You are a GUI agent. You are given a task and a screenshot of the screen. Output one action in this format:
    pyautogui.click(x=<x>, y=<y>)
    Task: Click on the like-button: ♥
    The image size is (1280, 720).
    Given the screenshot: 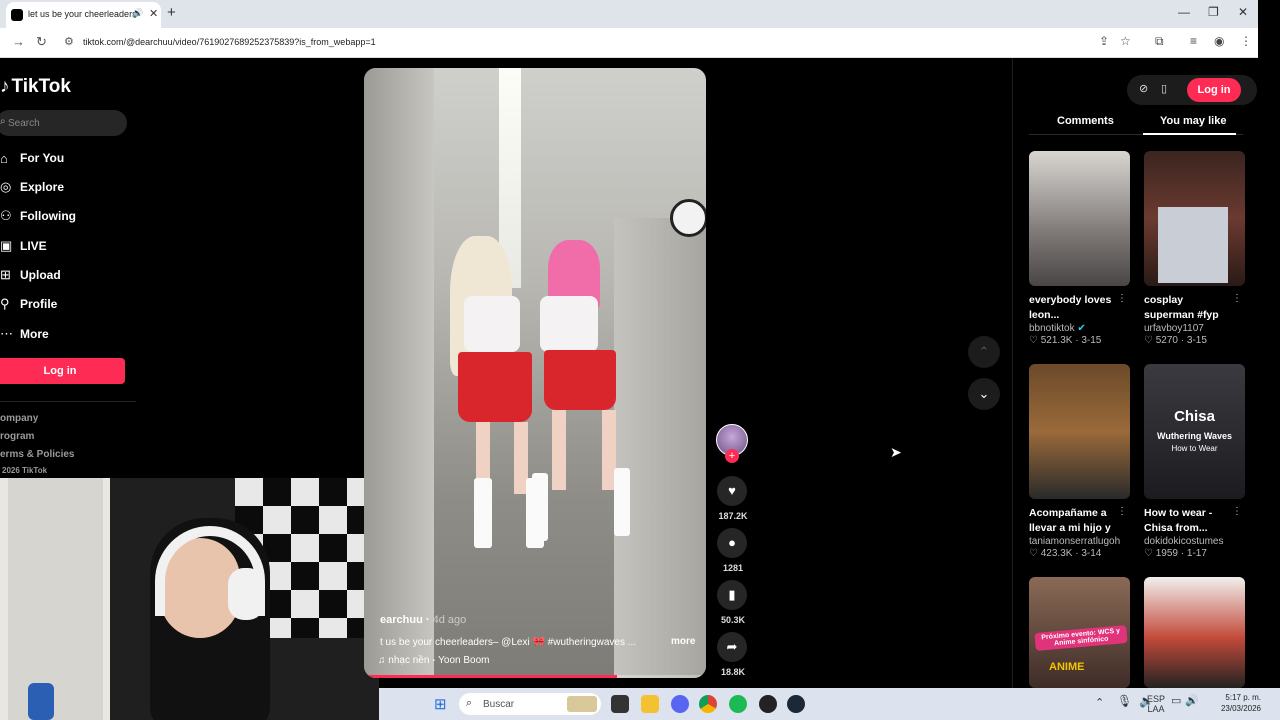 What is the action you would take?
    pyautogui.click(x=732, y=491)
    